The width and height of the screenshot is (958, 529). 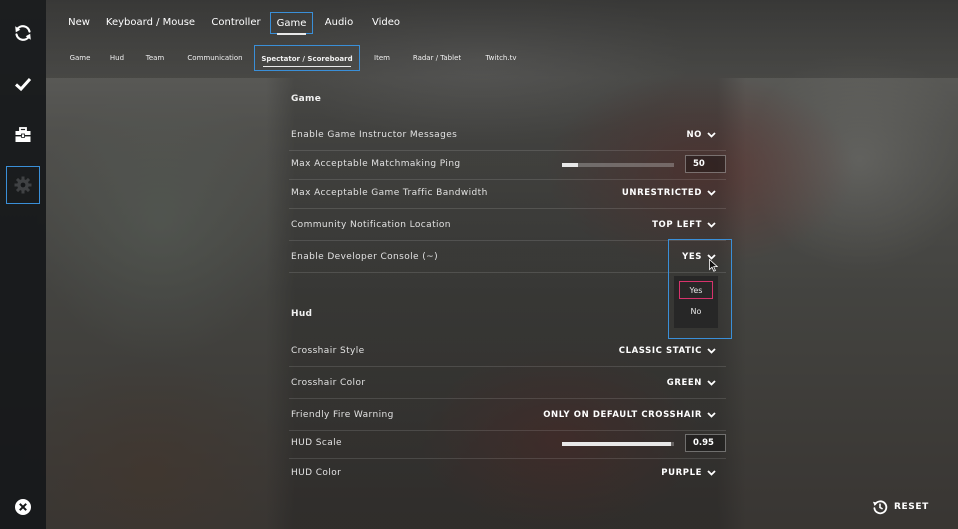 I want to click on briefcase-icon, so click(x=23, y=134).